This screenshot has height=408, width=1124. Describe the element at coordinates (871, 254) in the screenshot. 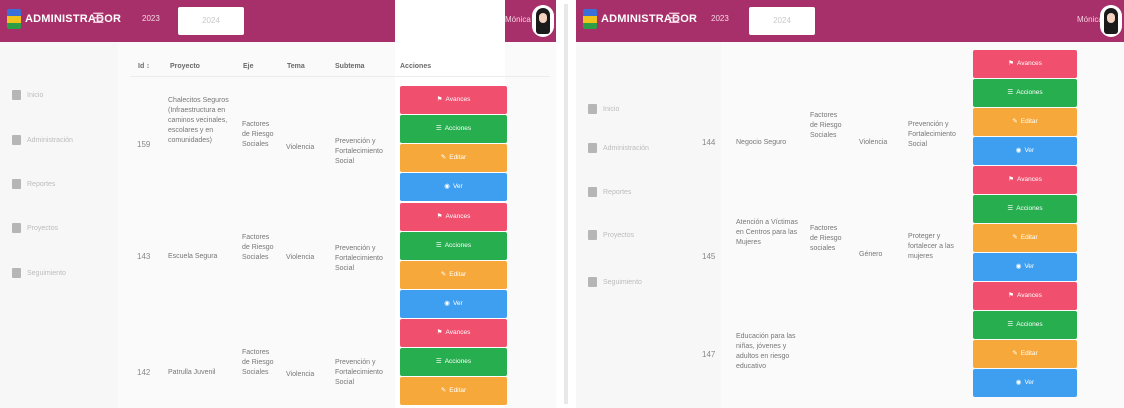

I see `row-tema: Género` at that location.